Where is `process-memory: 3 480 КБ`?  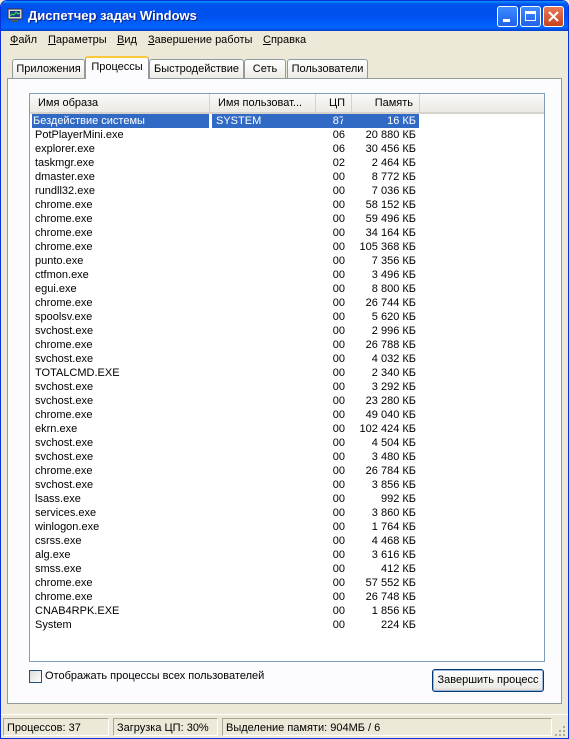 process-memory: 3 480 КБ is located at coordinates (393, 457).